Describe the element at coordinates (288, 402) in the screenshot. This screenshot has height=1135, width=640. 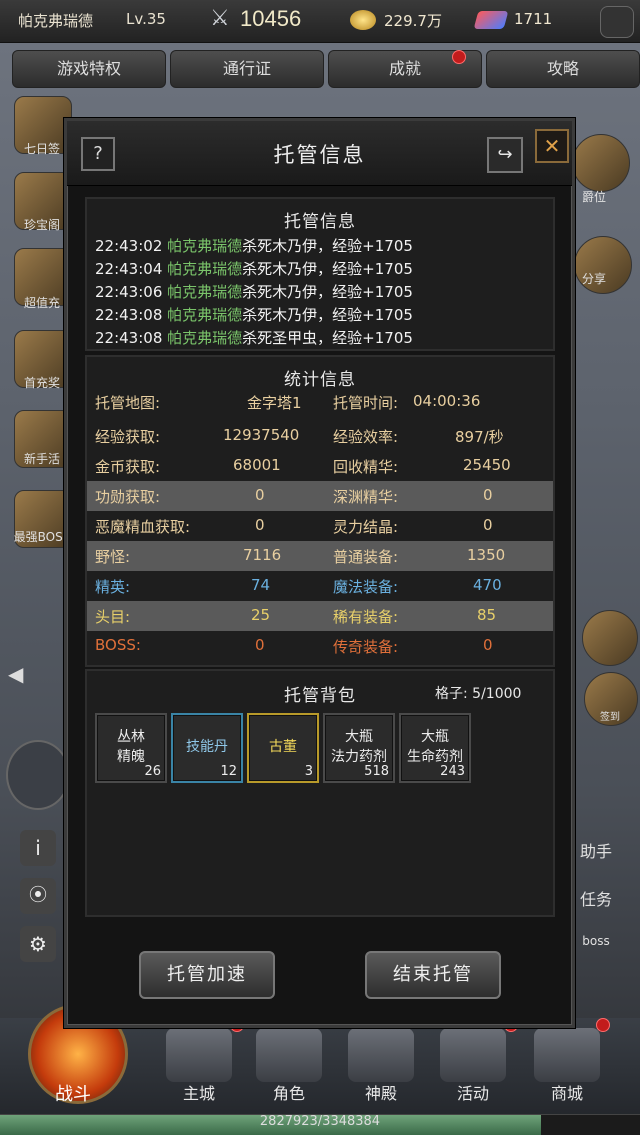
I see `stats-row: 托管地图: 金字塔1 托管时间: 04:00:36` at that location.